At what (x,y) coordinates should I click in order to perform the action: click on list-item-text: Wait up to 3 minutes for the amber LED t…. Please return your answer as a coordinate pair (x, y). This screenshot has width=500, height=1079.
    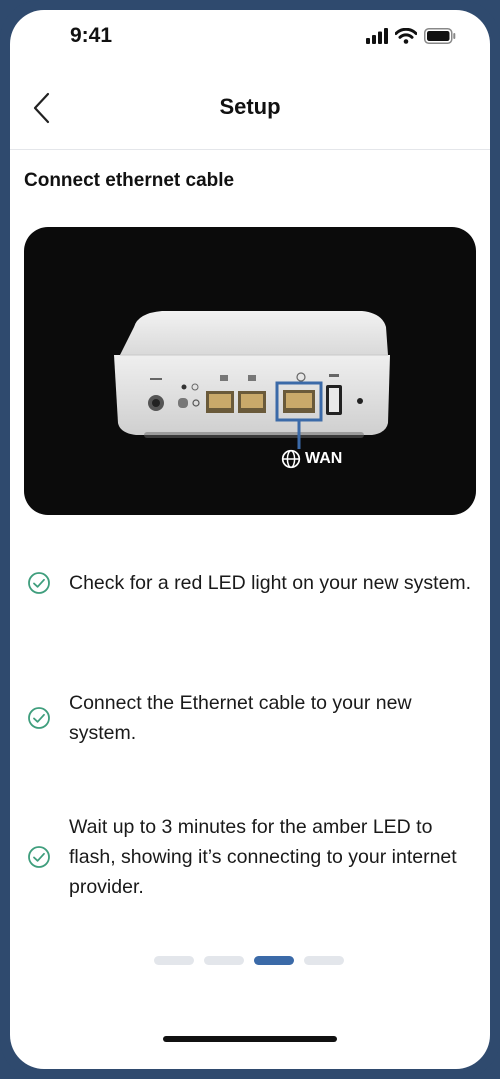
    Looking at the image, I should click on (263, 857).